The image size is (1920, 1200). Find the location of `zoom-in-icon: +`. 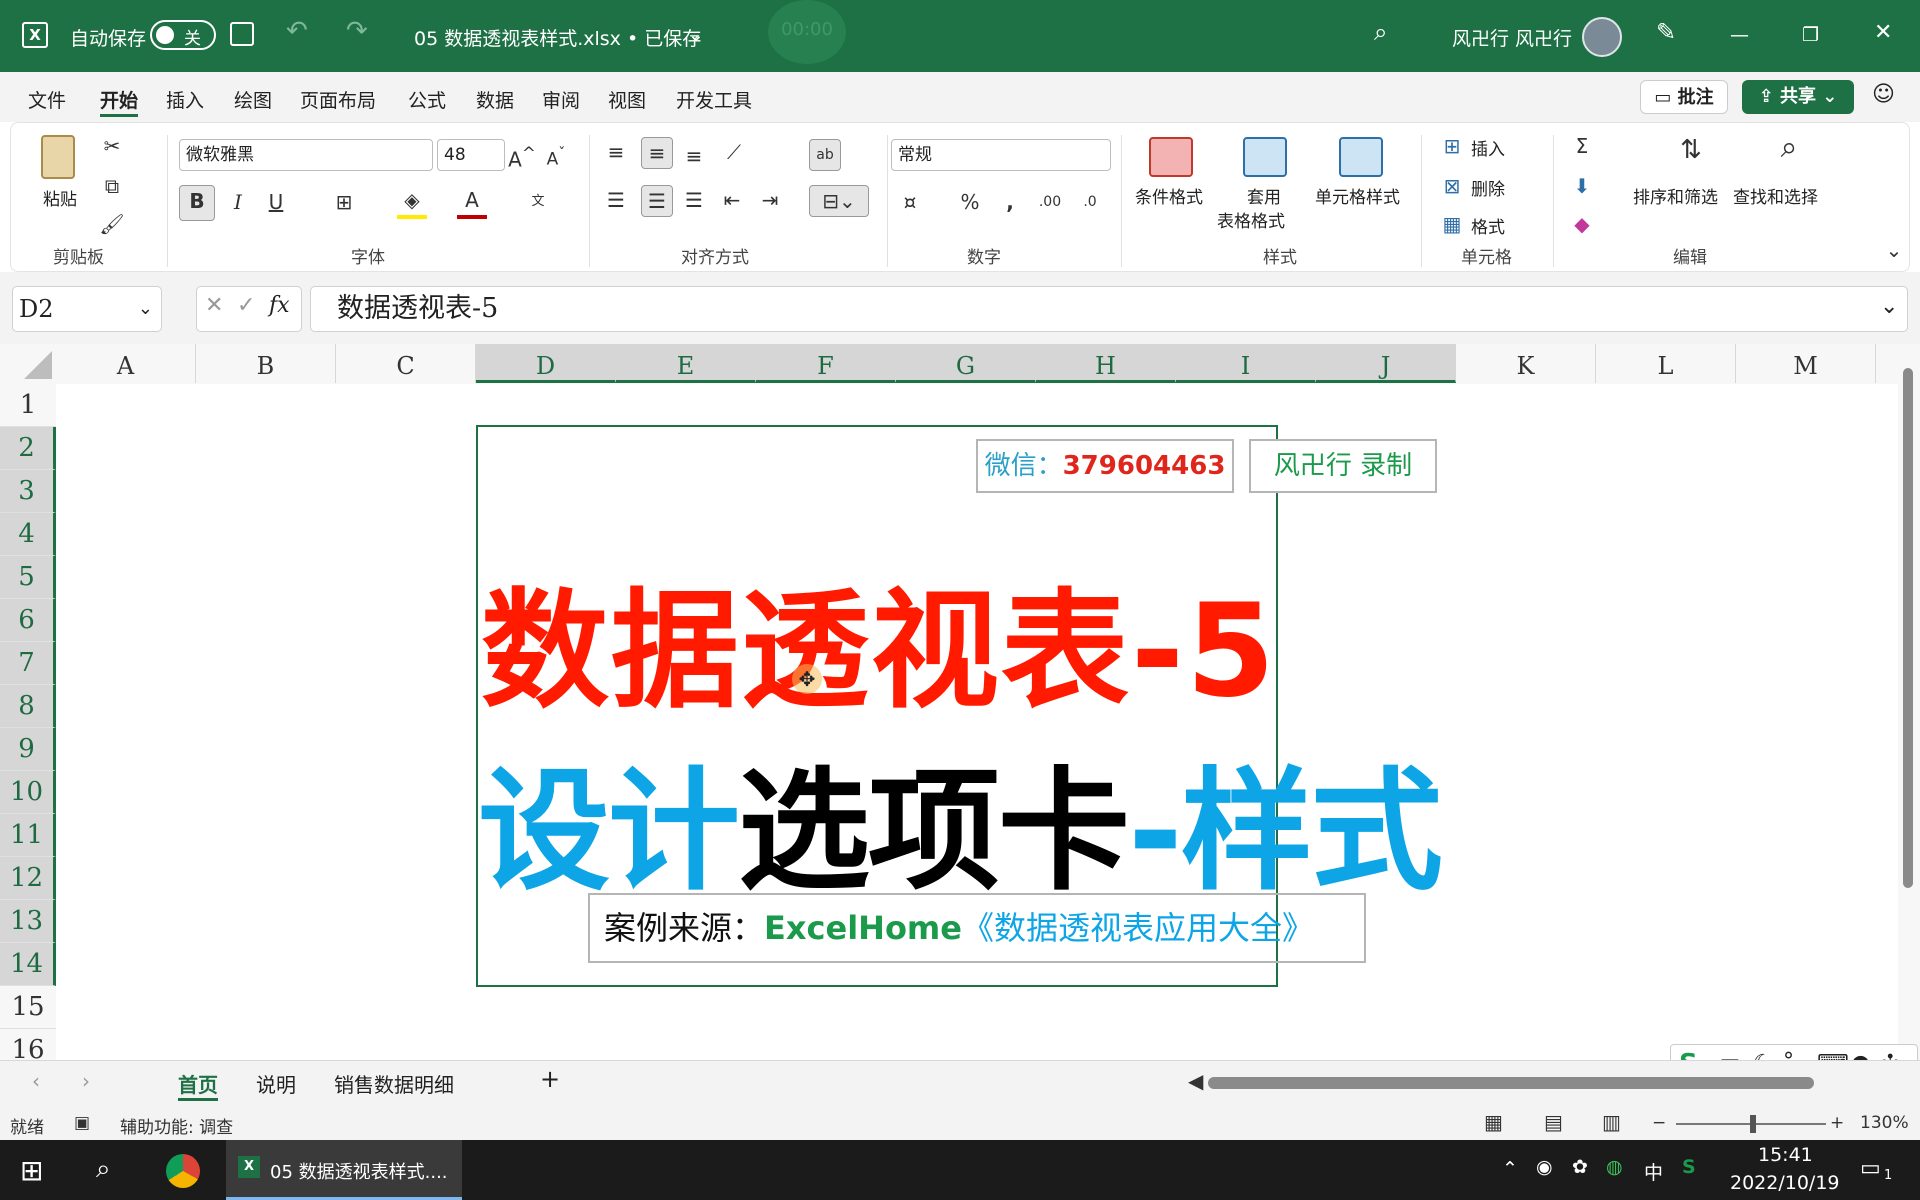

zoom-in-icon: + is located at coordinates (1837, 1123).